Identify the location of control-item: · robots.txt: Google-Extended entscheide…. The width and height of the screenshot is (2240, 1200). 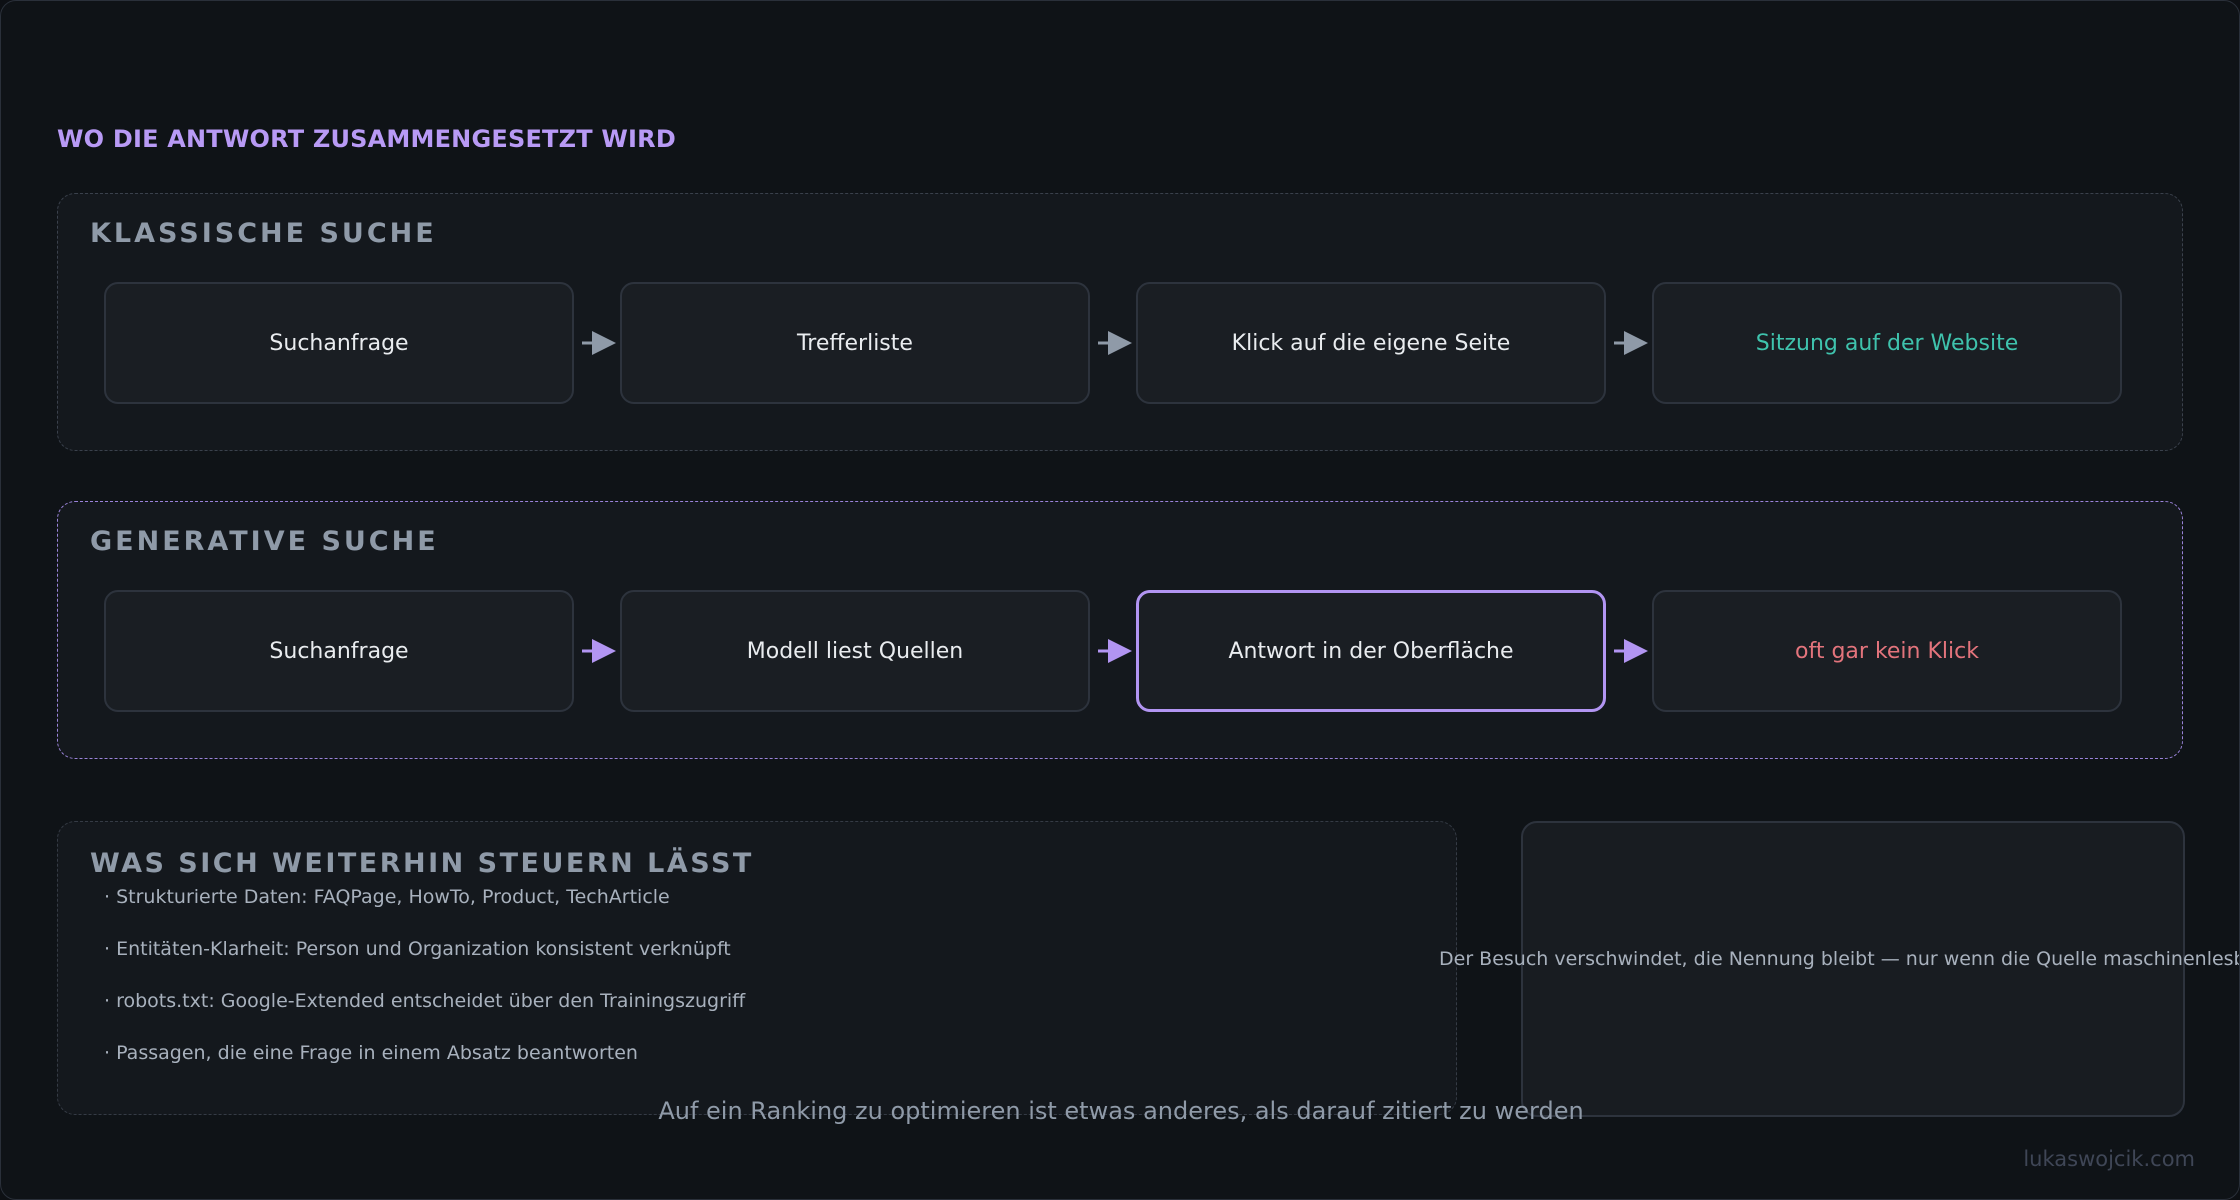
(425, 1001).